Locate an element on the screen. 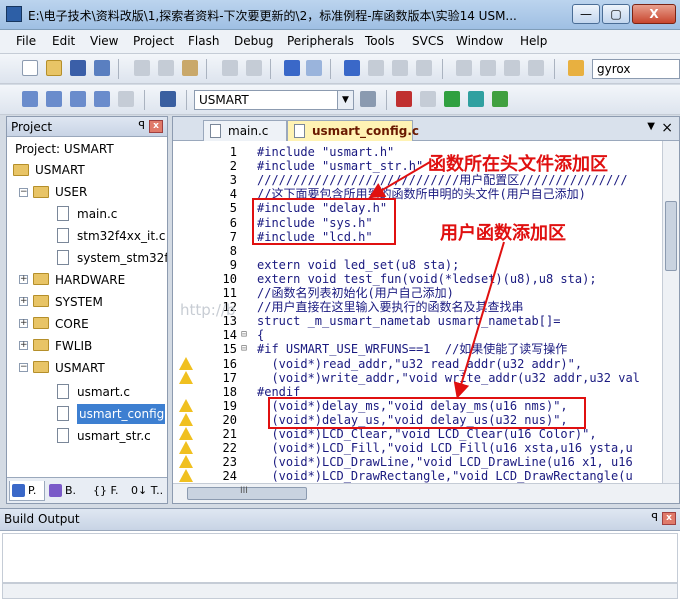 The height and width of the screenshot is (603, 680). navigate-forward-icon is located at coordinates (314, 68).